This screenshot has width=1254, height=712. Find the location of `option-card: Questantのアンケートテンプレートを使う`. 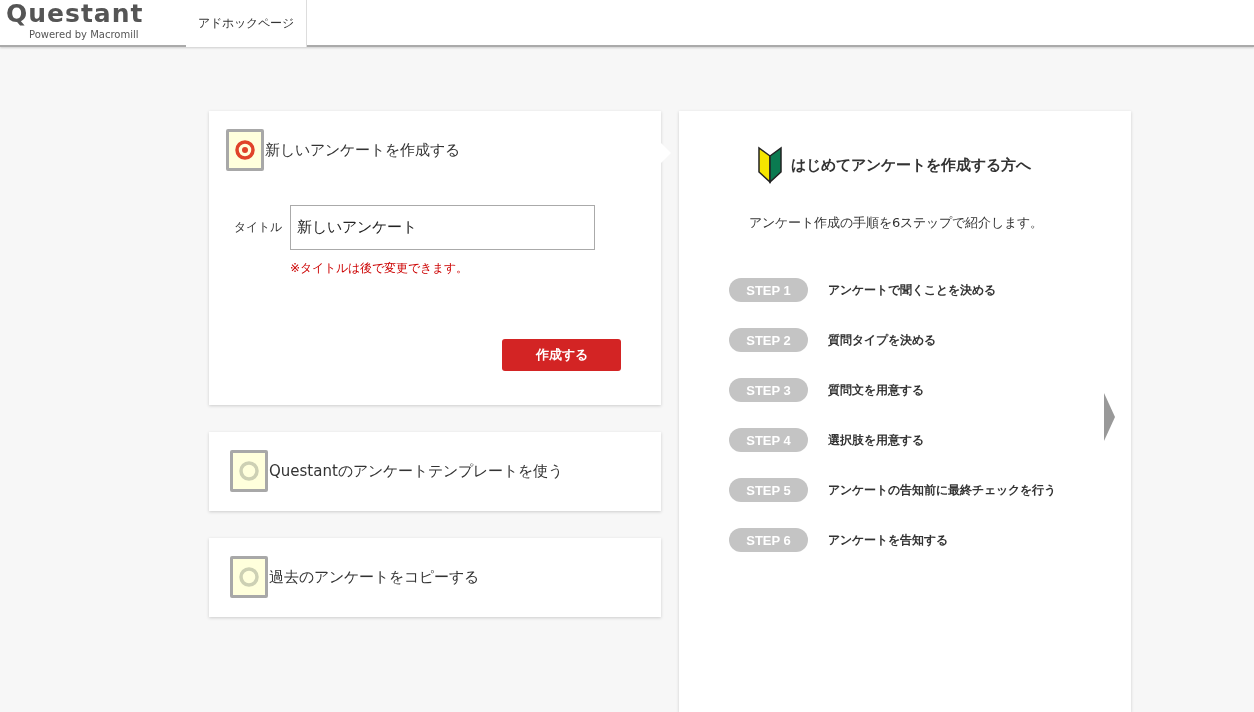

option-card: Questantのアンケートテンプレートを使う is located at coordinates (435, 471).